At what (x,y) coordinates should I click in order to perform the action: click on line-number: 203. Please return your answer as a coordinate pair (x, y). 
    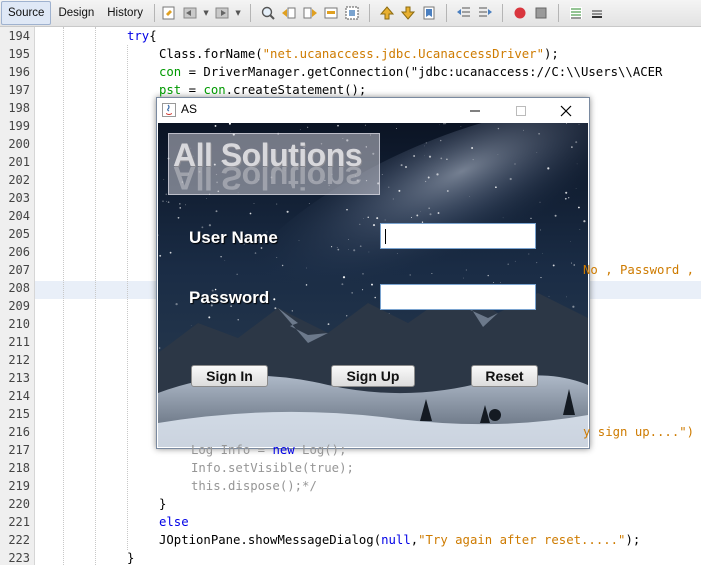
    Looking at the image, I should click on (19, 198).